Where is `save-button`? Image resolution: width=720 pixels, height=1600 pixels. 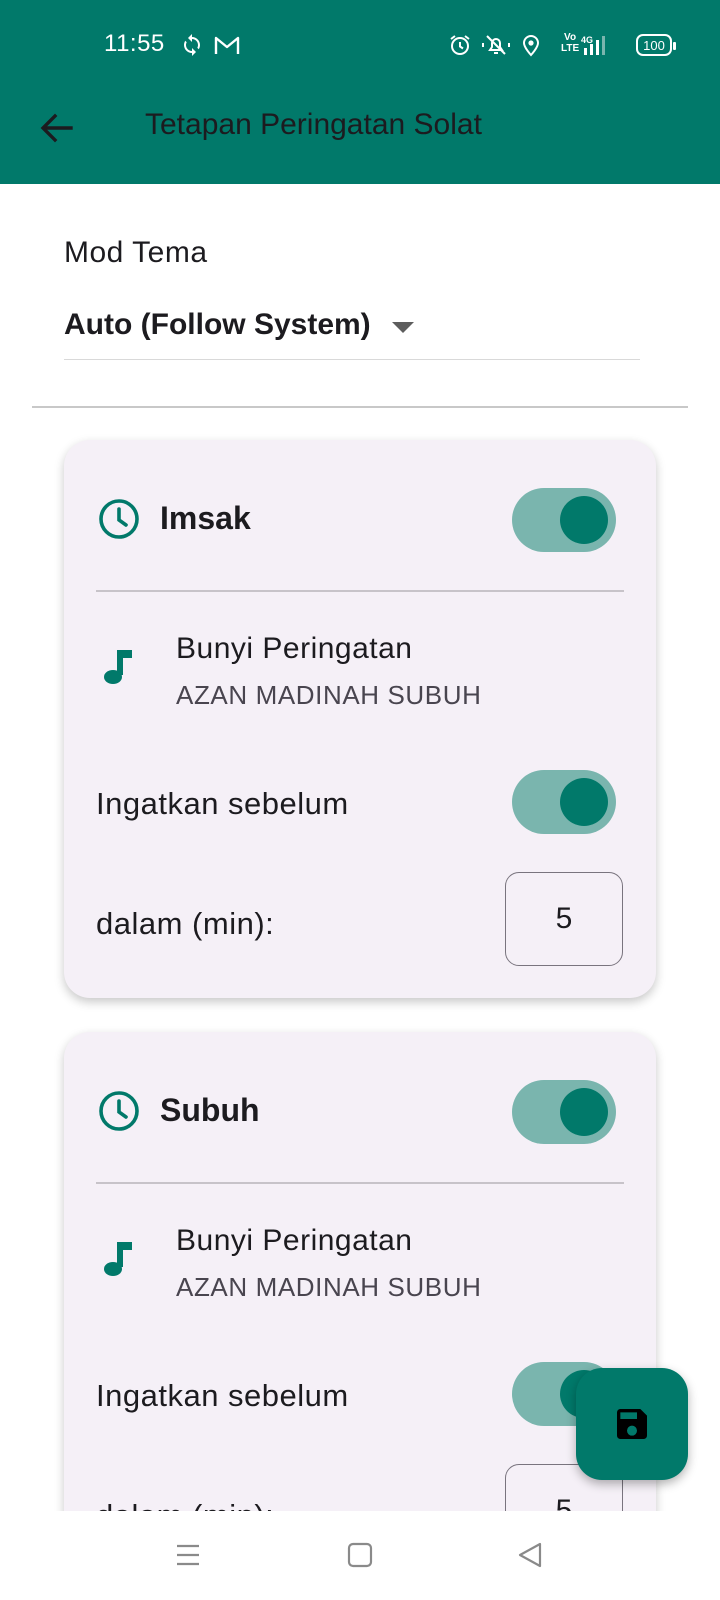
save-button is located at coordinates (632, 1424).